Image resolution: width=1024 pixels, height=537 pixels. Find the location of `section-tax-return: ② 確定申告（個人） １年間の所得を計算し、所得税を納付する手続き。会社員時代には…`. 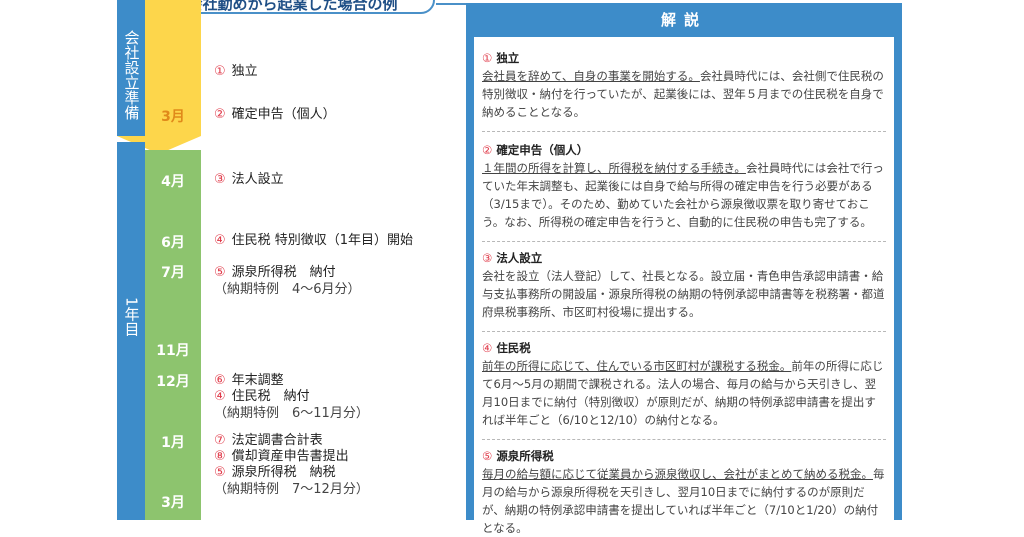

section-tax-return: ② 確定申告（個人） １年間の所得を計算し、所得税を納付する手続き。会社員時代には… is located at coordinates (684, 186).